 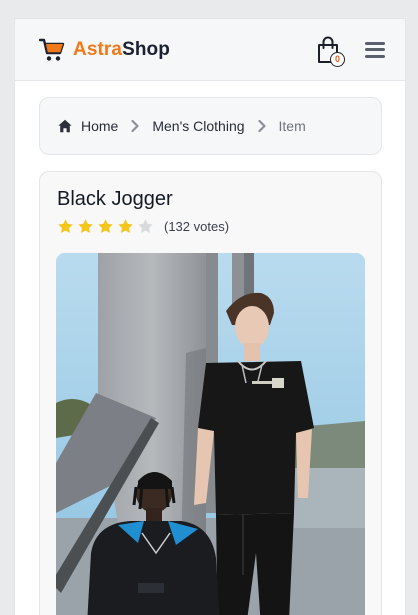 What do you see at coordinates (375, 50) in the screenshot?
I see `hamburger-menu-icon` at bounding box center [375, 50].